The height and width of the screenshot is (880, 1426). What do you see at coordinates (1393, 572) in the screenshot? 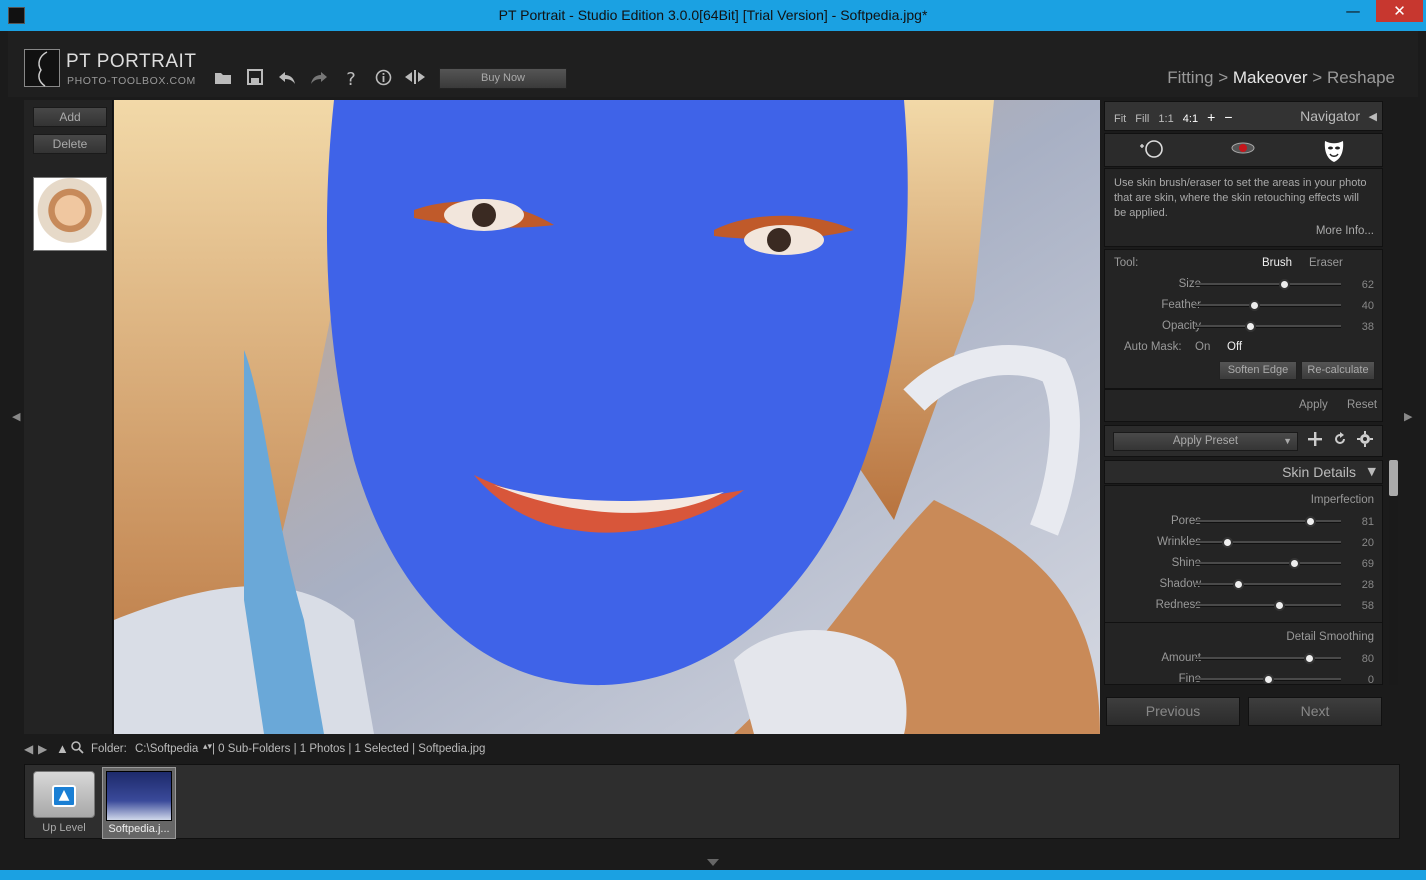
I see `panel-scrollbar` at bounding box center [1393, 572].